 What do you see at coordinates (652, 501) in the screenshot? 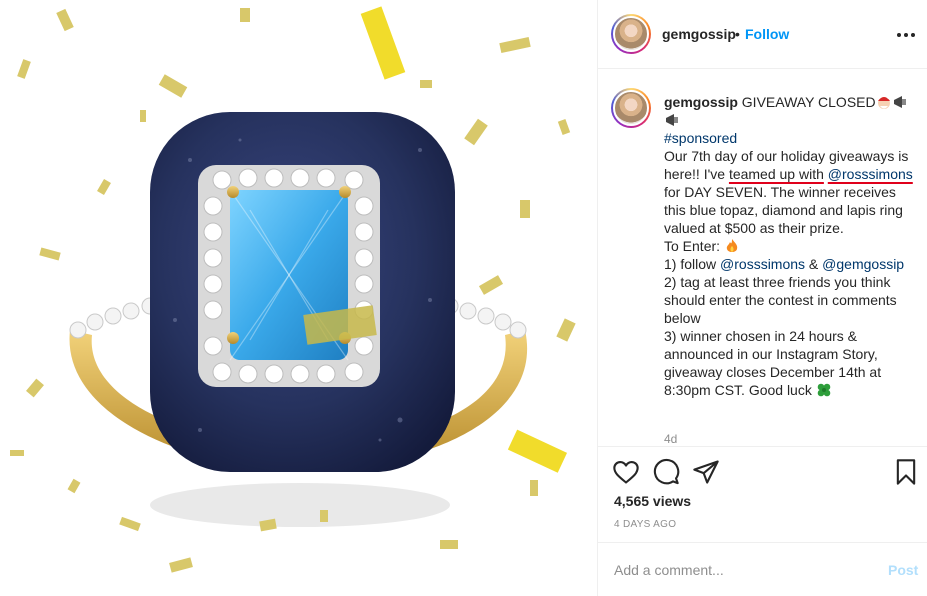
I see `views-count: 4,565 views` at bounding box center [652, 501].